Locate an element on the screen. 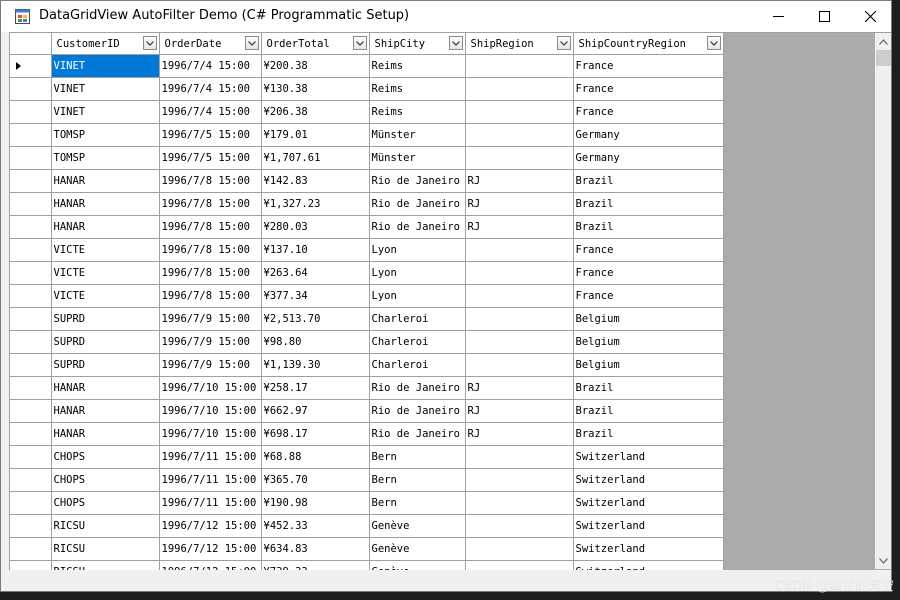 This screenshot has width=900, height=600. cell-ordertotal: ¥190.98 is located at coordinates (315, 503).